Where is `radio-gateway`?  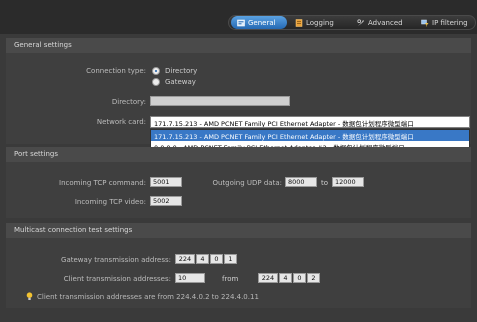 radio-gateway is located at coordinates (156, 82).